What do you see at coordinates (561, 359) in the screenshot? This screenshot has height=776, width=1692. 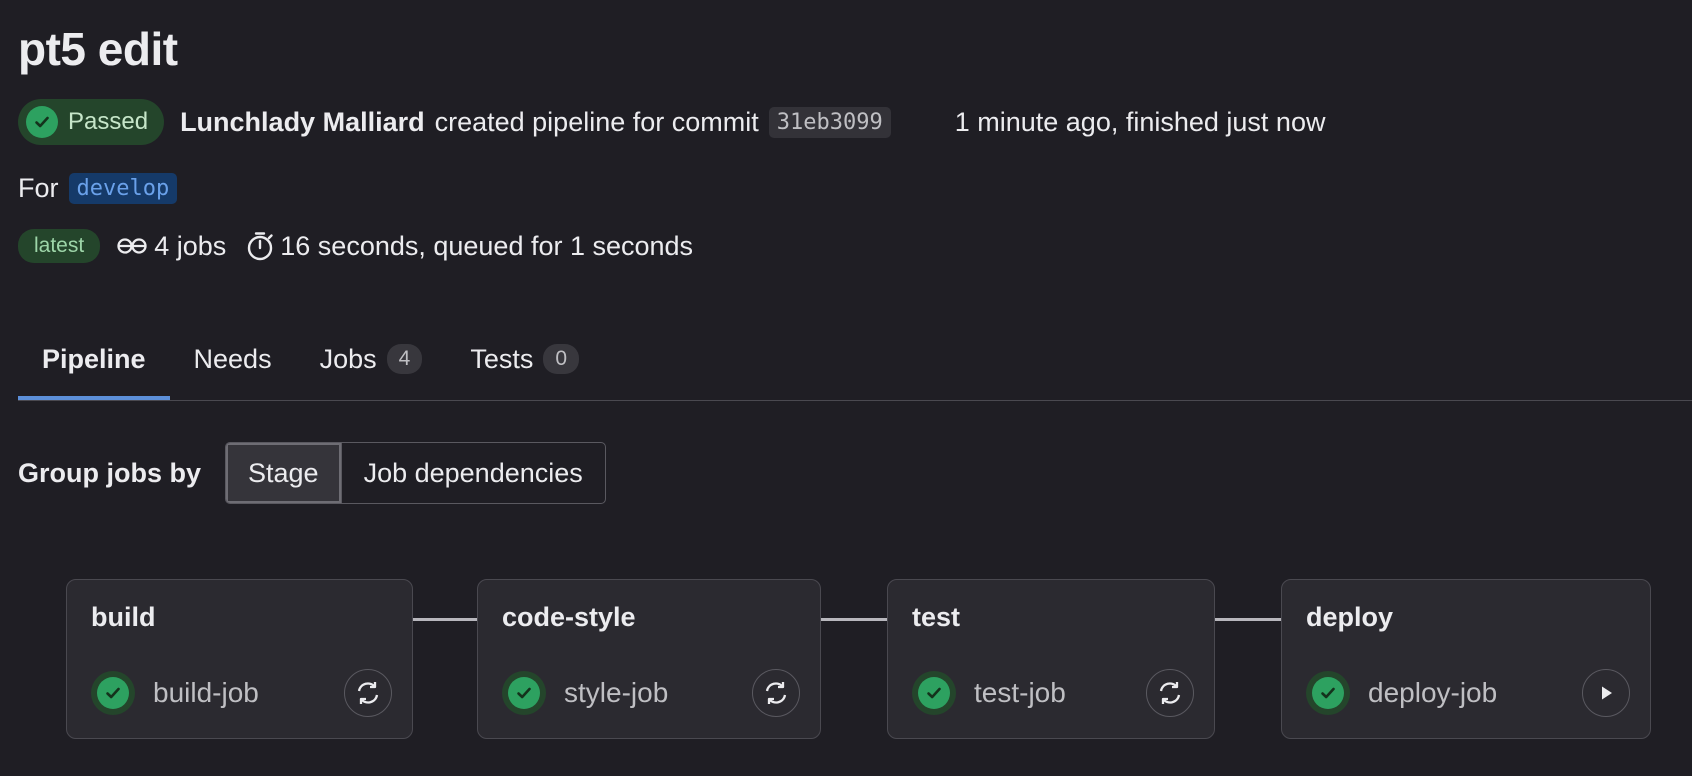 I see `tab-count-badge: 0` at bounding box center [561, 359].